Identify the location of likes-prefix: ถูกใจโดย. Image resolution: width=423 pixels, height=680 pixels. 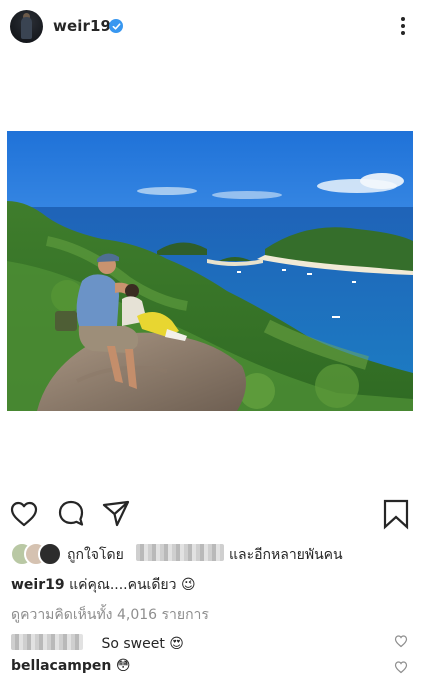
(95, 555).